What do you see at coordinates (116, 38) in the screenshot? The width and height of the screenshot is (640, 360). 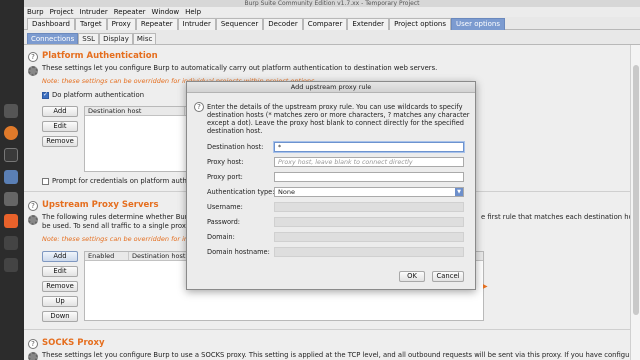 I see `subtab-display: Display` at bounding box center [116, 38].